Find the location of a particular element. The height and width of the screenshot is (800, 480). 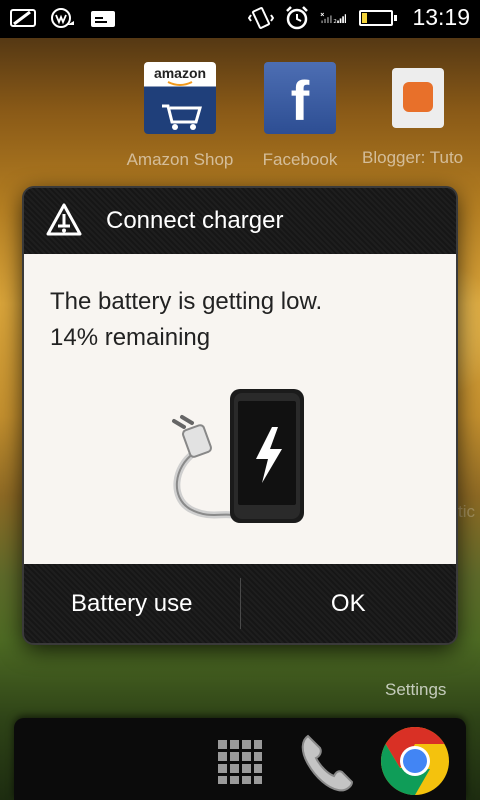

phone-charger-icon is located at coordinates (234, 459).